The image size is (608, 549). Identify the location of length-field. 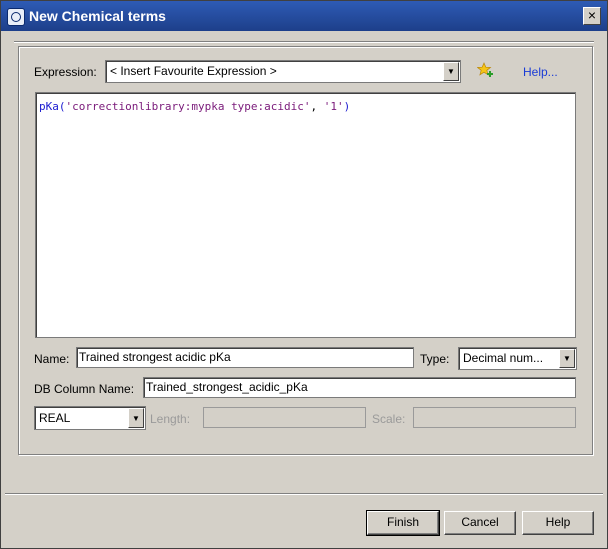
(284, 417).